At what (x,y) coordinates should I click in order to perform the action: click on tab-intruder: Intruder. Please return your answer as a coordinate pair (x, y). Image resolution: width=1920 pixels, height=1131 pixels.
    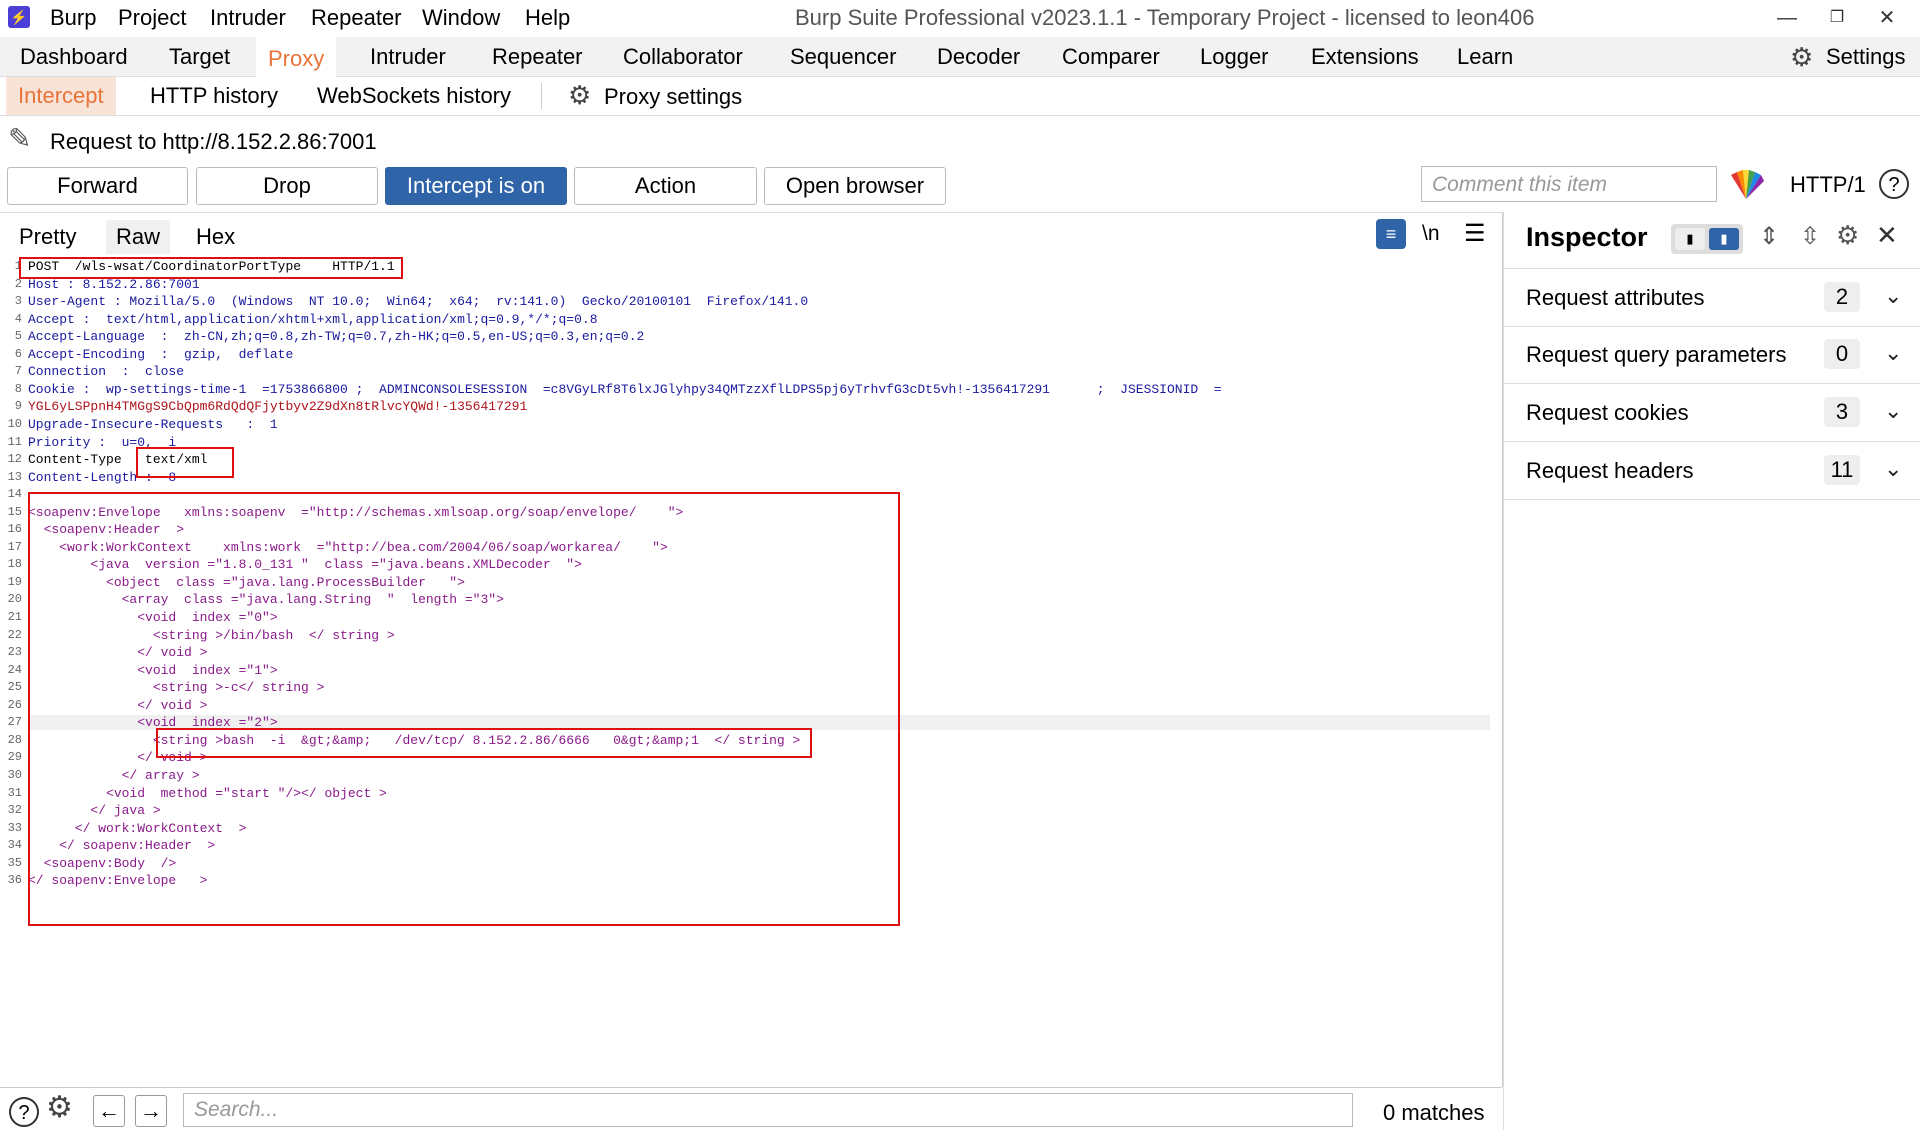
    Looking at the image, I should click on (408, 56).